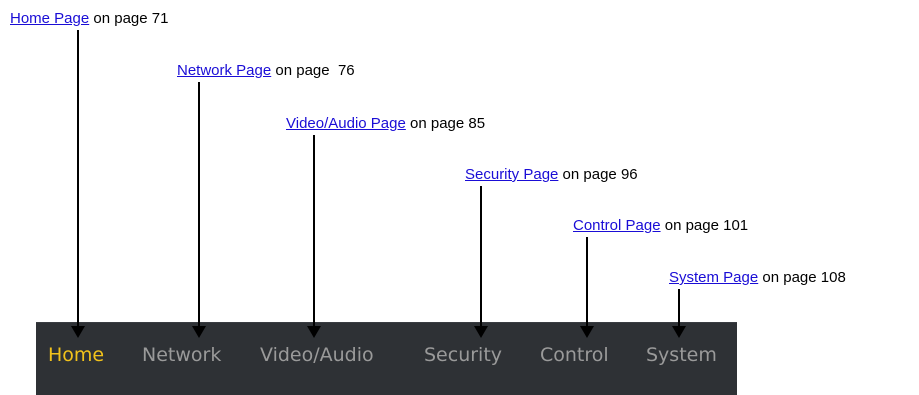 This screenshot has height=395, width=919. I want to click on callout-control: Control Page on page 101, so click(660, 226).